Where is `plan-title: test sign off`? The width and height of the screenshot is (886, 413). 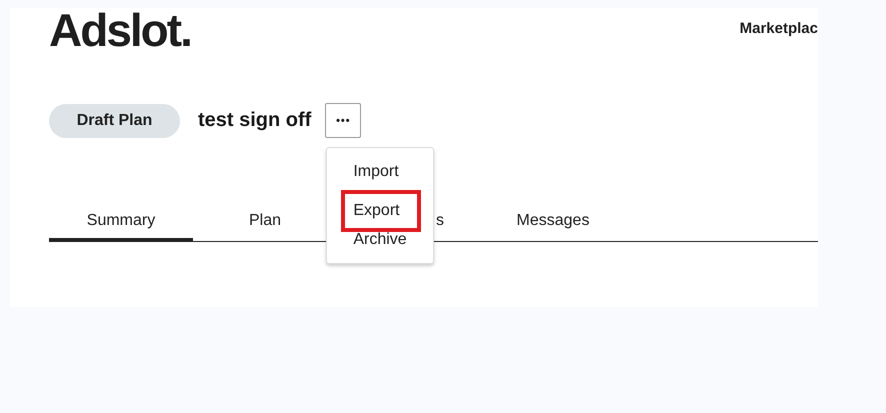
plan-title: test sign off is located at coordinates (255, 120).